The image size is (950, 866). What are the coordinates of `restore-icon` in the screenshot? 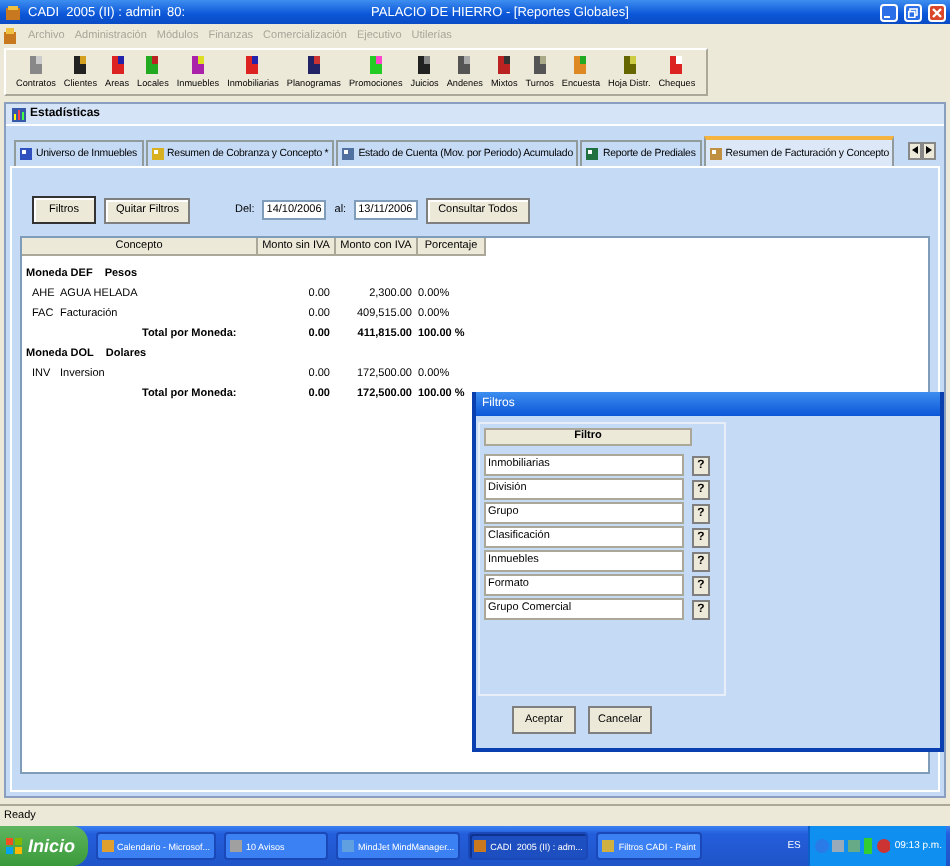 It's located at (913, 12).